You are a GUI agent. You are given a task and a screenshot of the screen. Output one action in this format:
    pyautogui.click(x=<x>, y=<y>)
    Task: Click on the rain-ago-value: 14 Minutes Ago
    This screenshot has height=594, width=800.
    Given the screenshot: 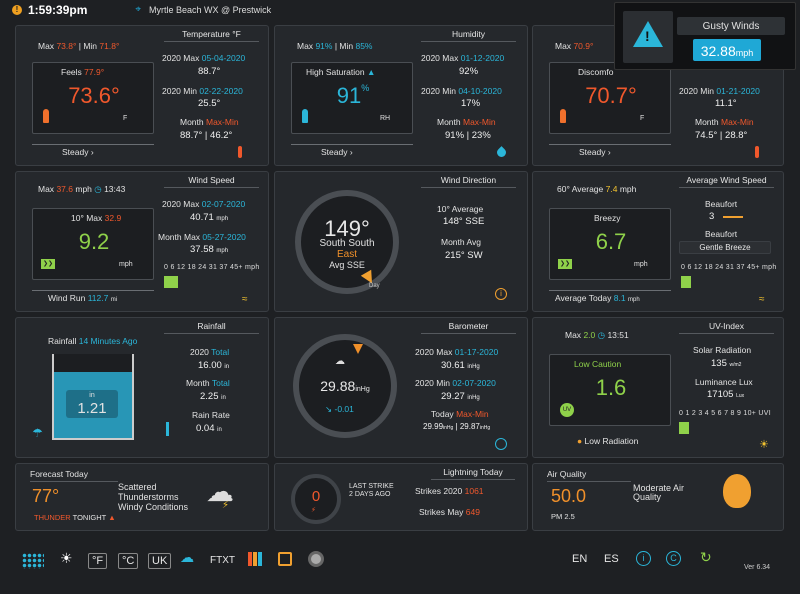 What is the action you would take?
    pyautogui.click(x=108, y=341)
    